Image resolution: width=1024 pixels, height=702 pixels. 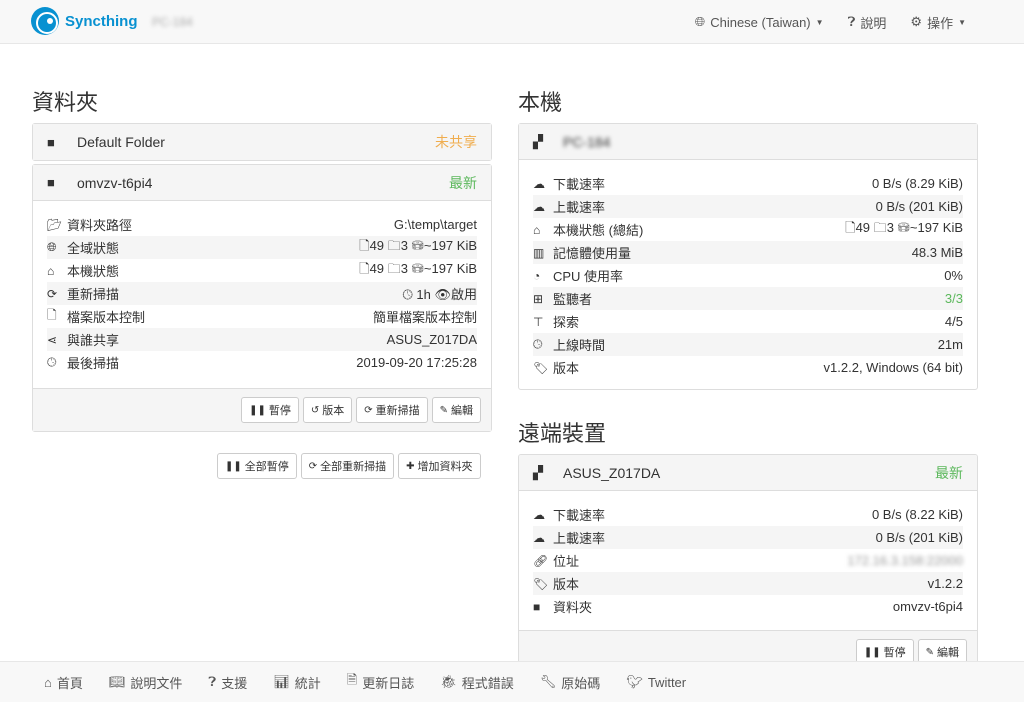 I want to click on folder-global-actions: ❚❚ 全部暫停 ⟳ 全部重新掃描 ✚ 增加資料夾, so click(x=349, y=466).